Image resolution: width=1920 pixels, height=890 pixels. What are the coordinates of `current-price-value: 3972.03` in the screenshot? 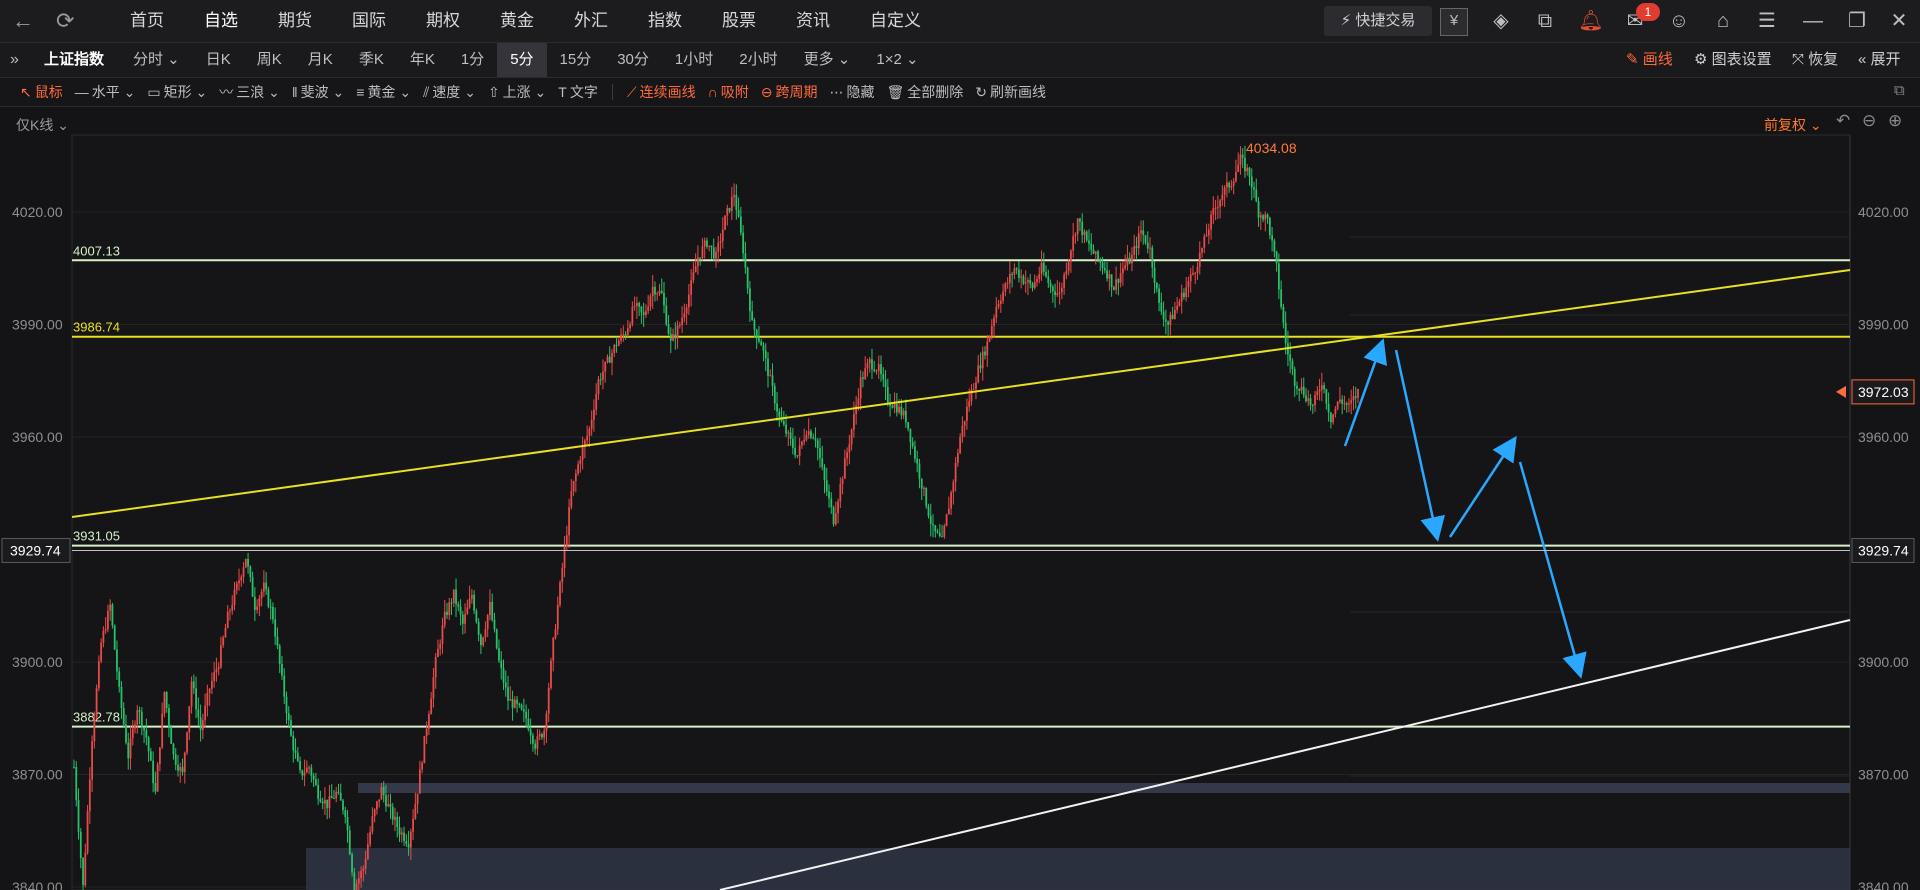 It's located at (1883, 392).